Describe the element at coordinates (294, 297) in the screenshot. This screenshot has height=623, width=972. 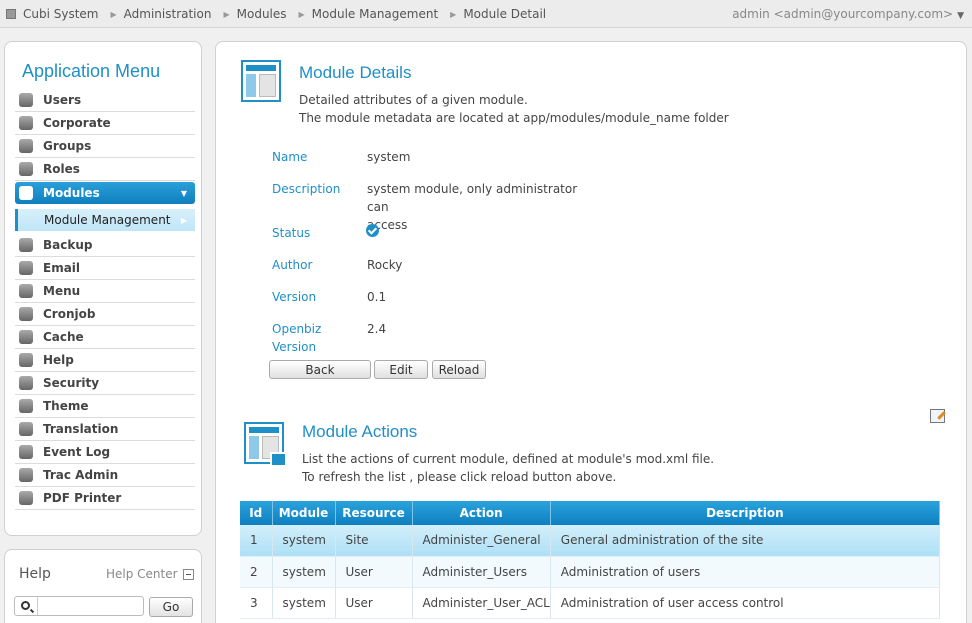
I see `version-label: Version` at that location.